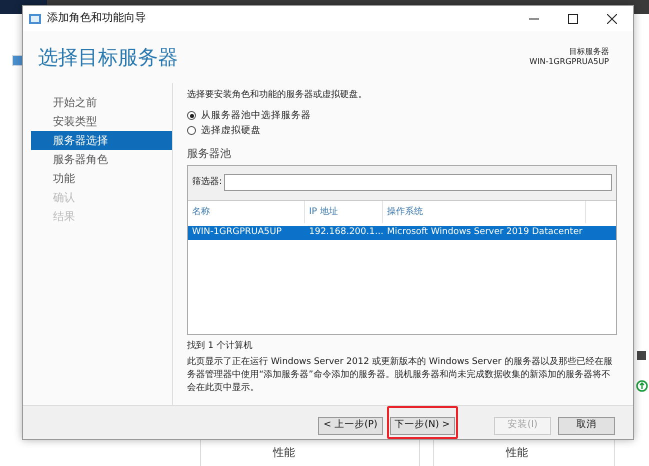 This screenshot has height=466, width=649. I want to click on table-cell-text: WIN-1GRGPRUA5UP, so click(237, 232).